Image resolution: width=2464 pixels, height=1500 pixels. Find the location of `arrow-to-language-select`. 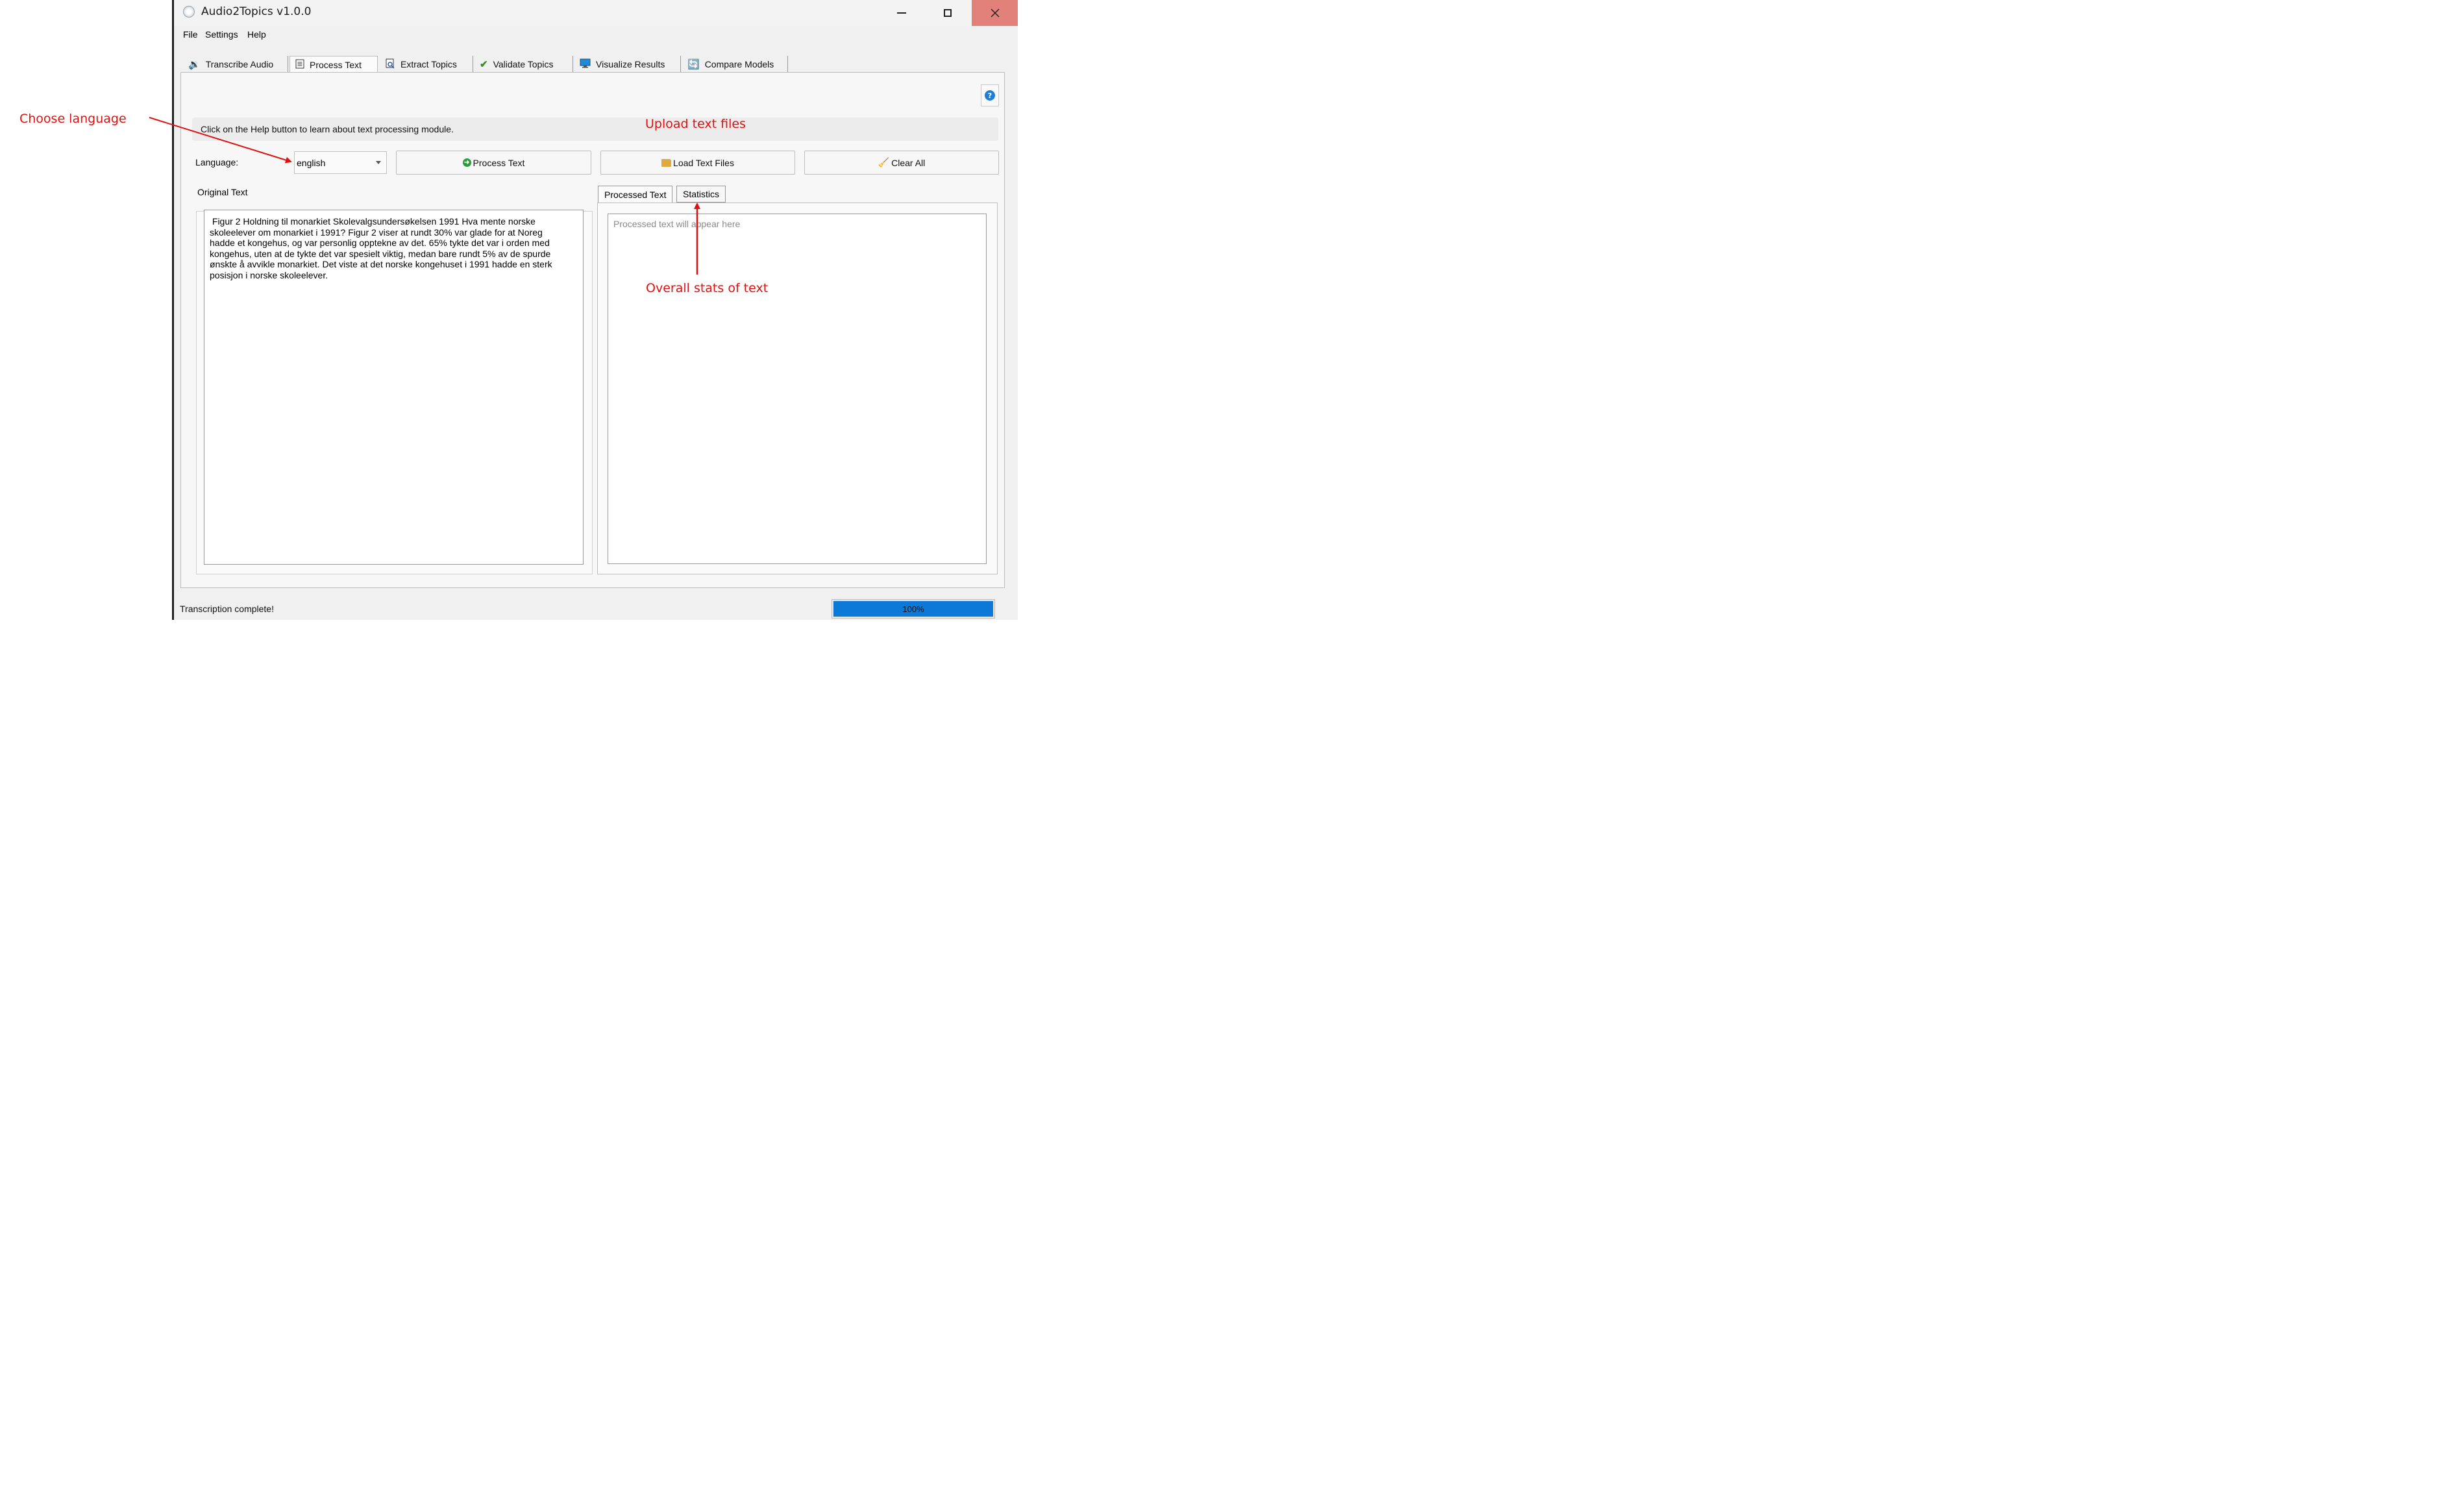

arrow-to-language-select is located at coordinates (220, 140).